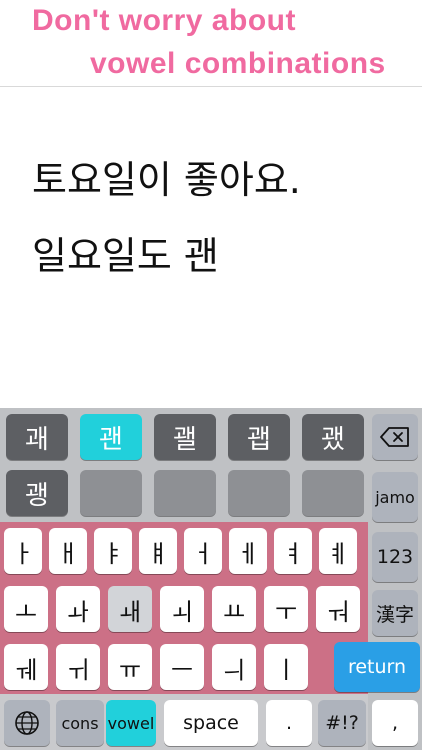 The image size is (422, 750). What do you see at coordinates (338, 609) in the screenshot?
I see `vowel-key: ㅝ` at bounding box center [338, 609].